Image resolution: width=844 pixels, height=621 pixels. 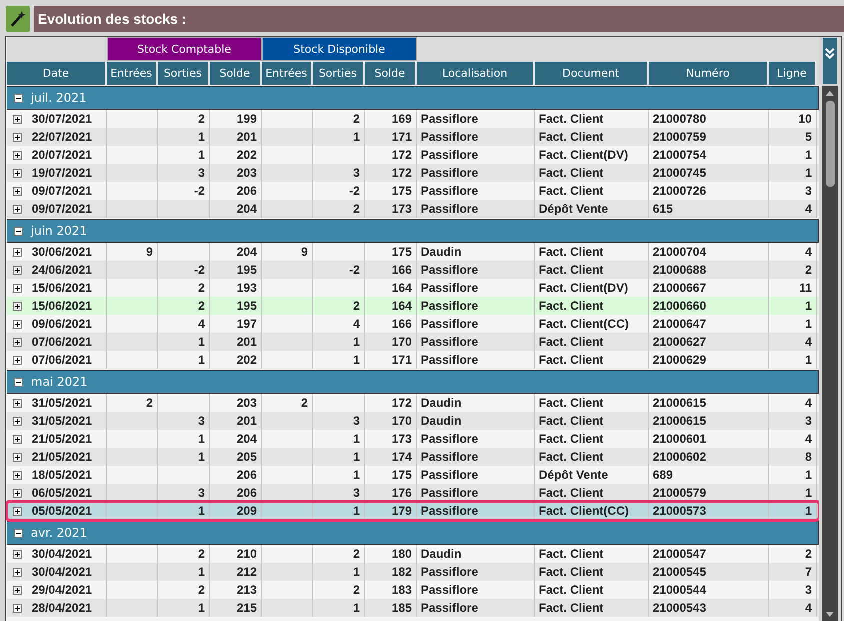 What do you see at coordinates (413, 382) in the screenshot?
I see `month-group-header: mai 2021` at bounding box center [413, 382].